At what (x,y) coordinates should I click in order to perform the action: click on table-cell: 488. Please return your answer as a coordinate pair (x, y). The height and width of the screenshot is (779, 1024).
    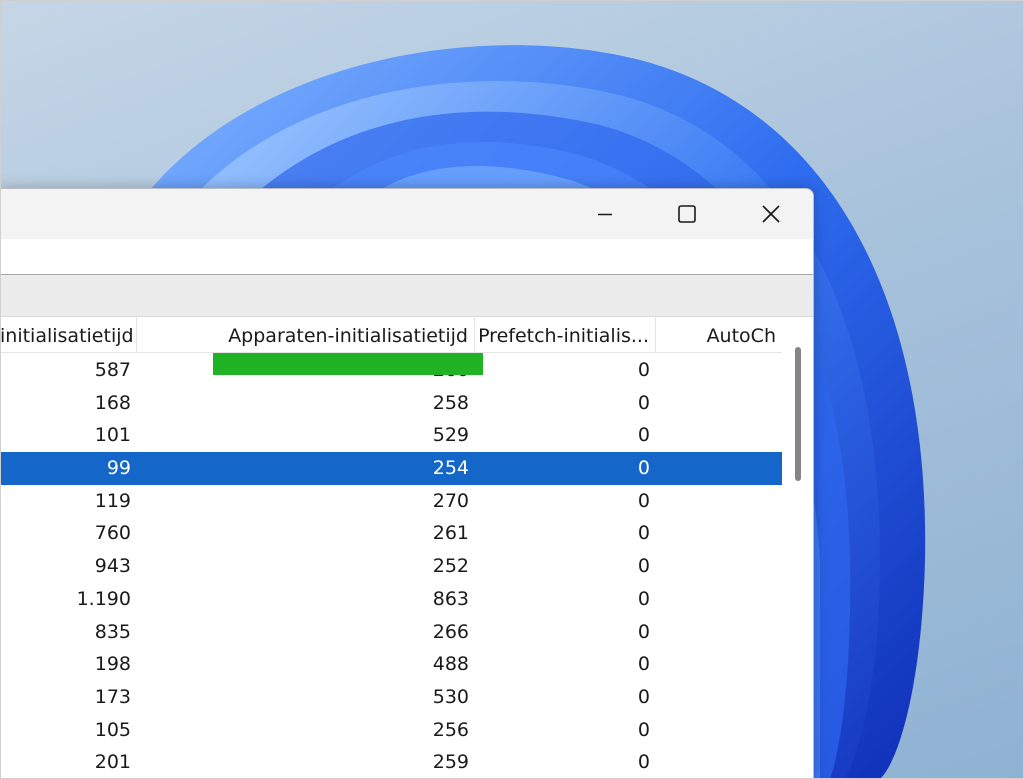
    Looking at the image, I should click on (450, 664).